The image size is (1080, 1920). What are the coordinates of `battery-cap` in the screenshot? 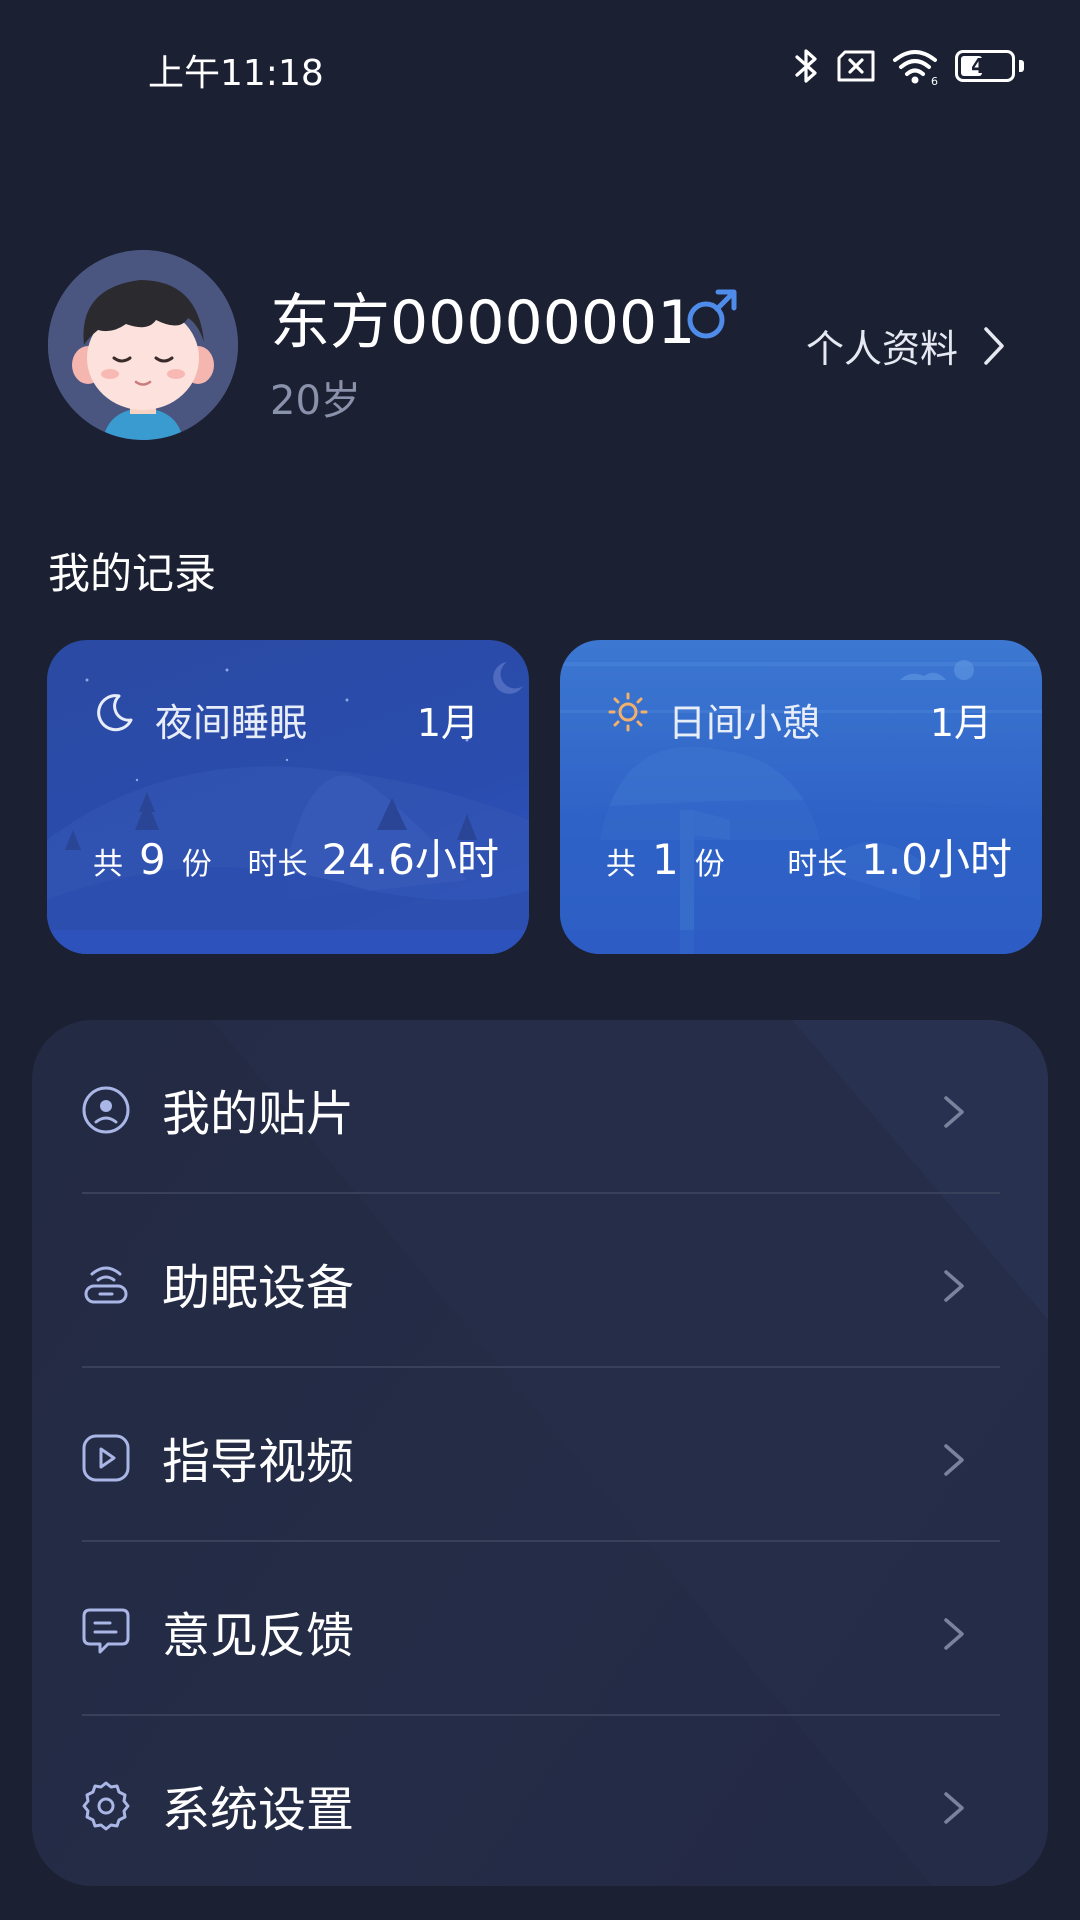 It's located at (1021, 66).